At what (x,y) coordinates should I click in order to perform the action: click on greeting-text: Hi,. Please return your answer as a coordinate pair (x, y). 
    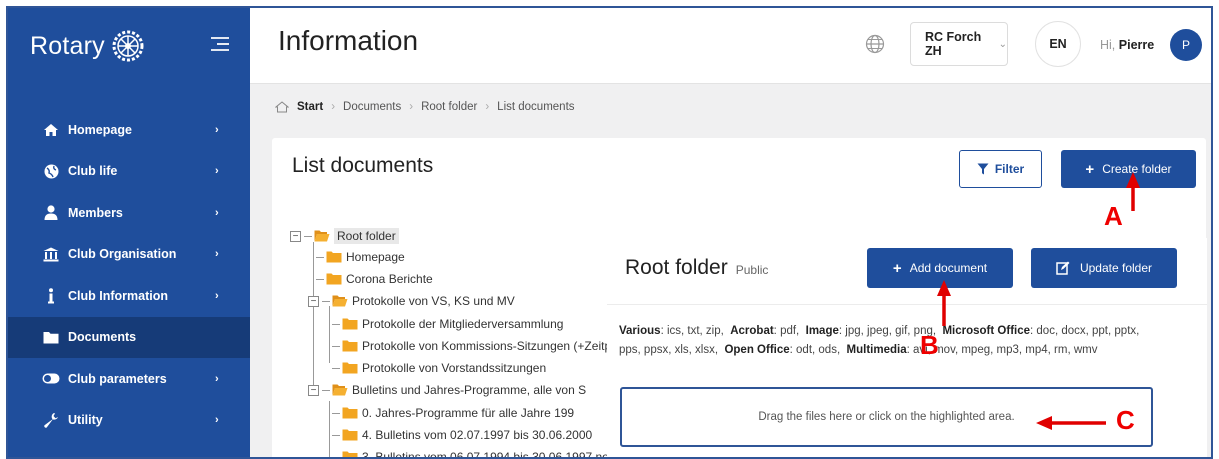
    Looking at the image, I should click on (1108, 45).